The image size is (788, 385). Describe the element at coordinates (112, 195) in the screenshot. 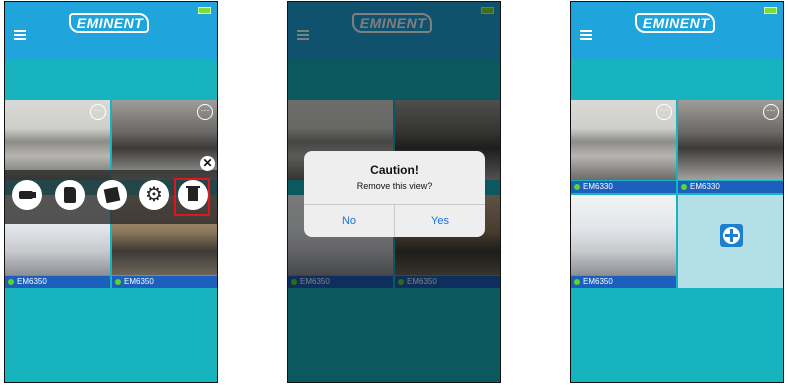

I see `photo-icon` at that location.